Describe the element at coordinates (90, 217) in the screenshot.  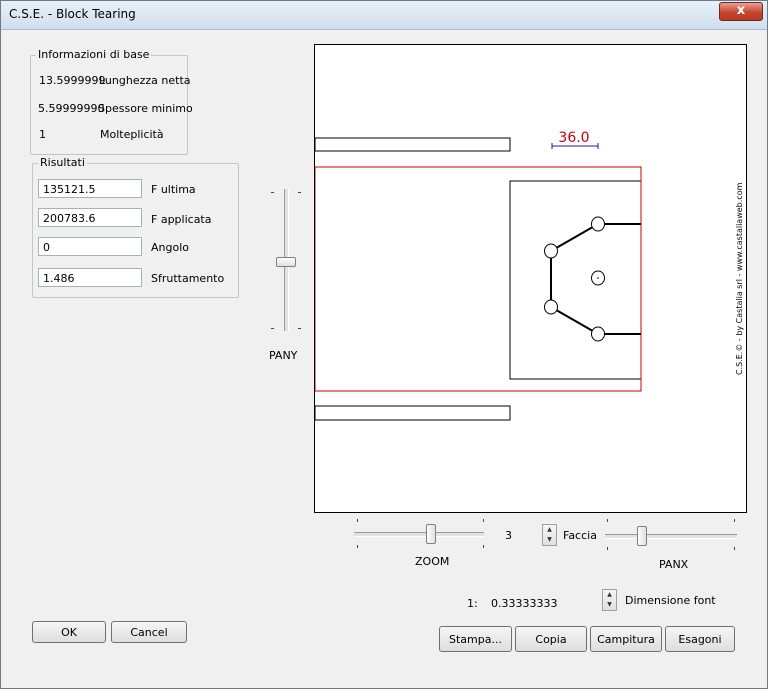
I see `applied-force-field: 200783.6` at that location.